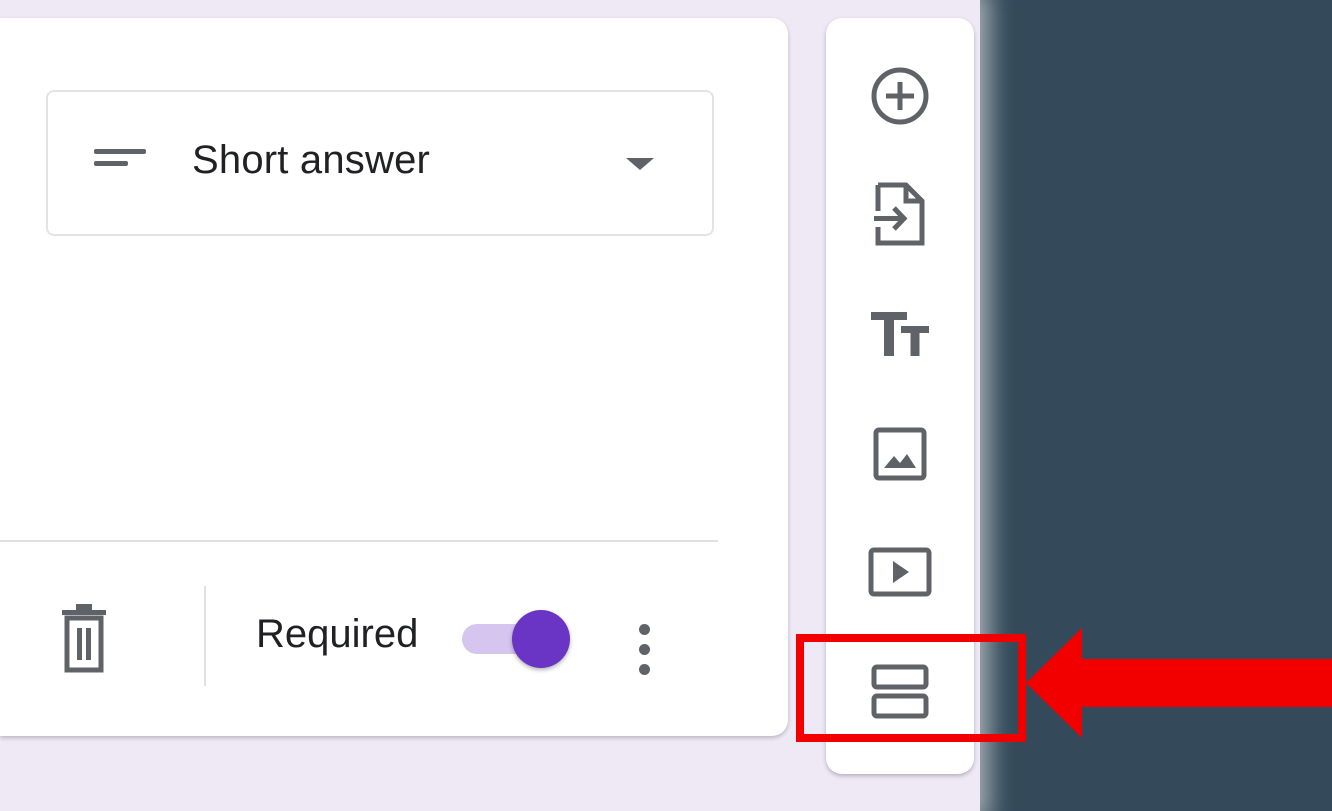 Image resolution: width=1332 pixels, height=811 pixels. What do you see at coordinates (205, 636) in the screenshot?
I see `footer-divider` at bounding box center [205, 636].